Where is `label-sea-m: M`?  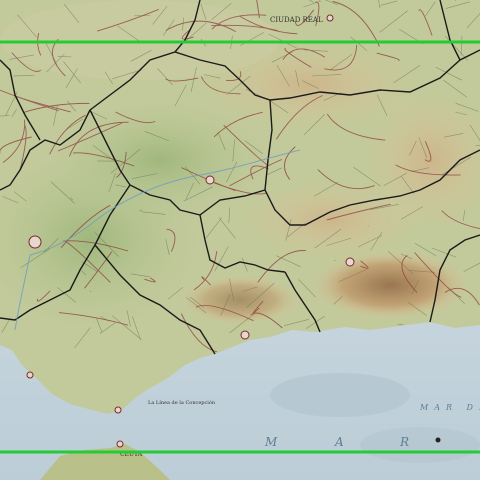
label-sea-m: M is located at coordinates (273, 442).